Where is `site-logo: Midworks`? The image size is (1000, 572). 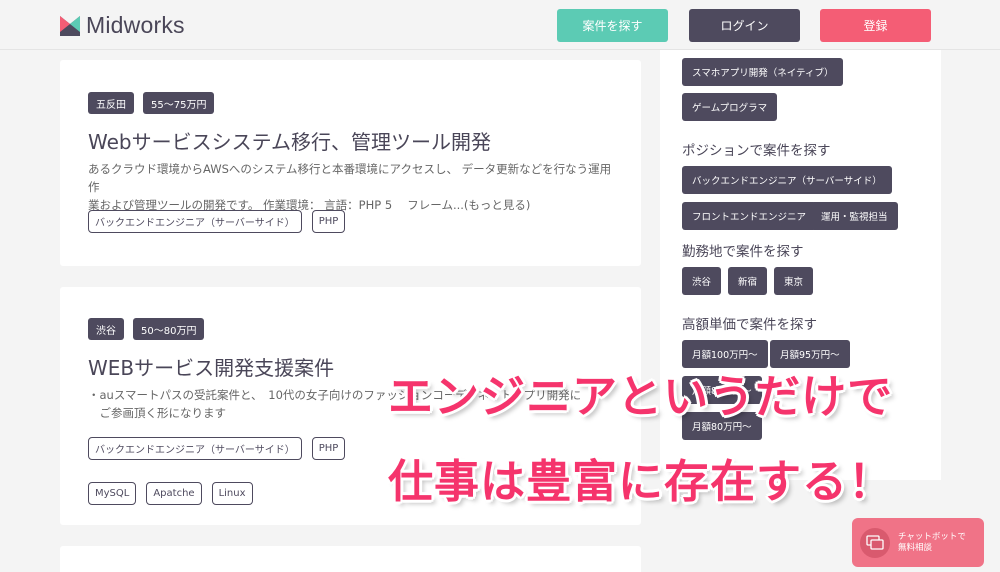
site-logo: Midworks is located at coordinates (122, 25).